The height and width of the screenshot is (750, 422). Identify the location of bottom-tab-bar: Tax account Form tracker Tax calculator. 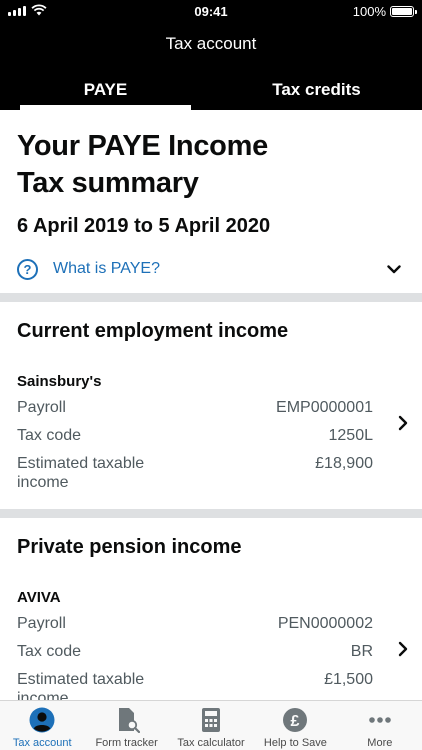
(211, 725).